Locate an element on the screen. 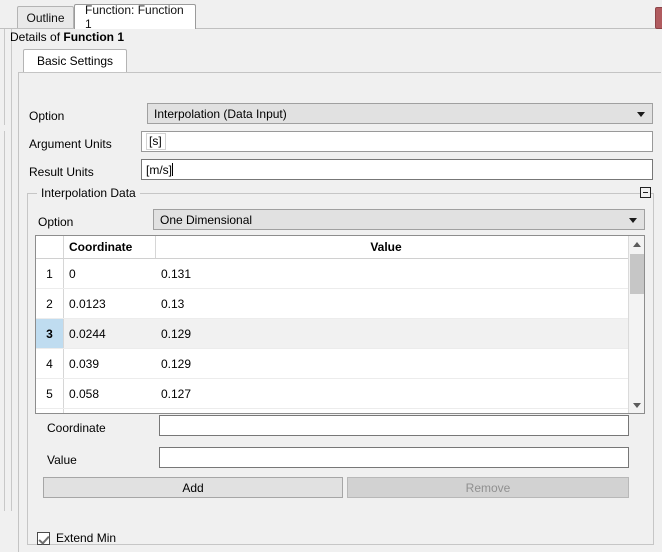 The width and height of the screenshot is (662, 552). table-row: 4 0.039 0.129 is located at coordinates (340, 364).